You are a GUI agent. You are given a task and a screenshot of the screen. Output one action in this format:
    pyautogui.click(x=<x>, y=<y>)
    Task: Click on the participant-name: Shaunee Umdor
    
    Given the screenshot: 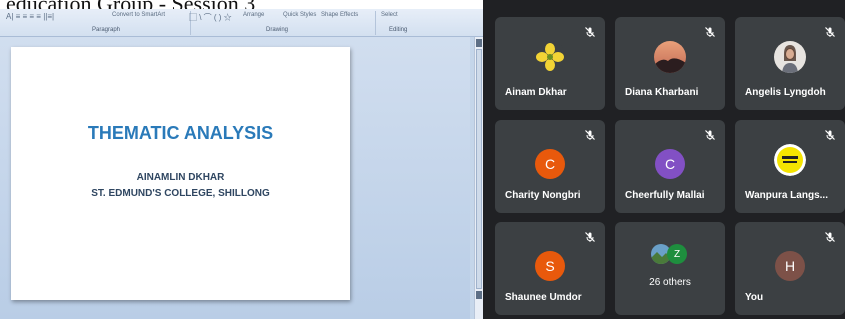 What is the action you would take?
    pyautogui.click(x=543, y=297)
    